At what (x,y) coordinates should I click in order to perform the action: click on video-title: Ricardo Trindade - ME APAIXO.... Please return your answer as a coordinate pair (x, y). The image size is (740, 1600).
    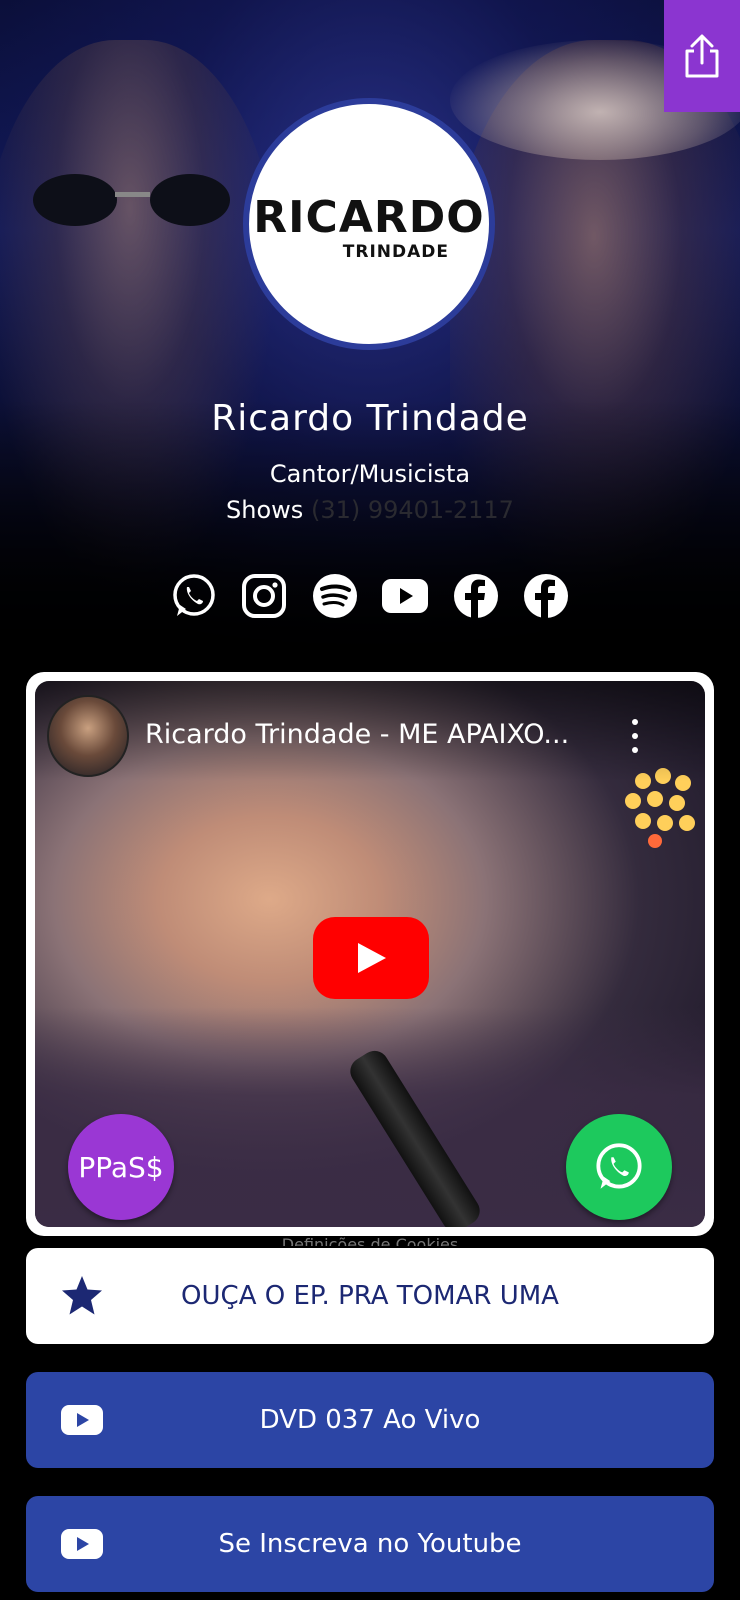
    Looking at the image, I should click on (365, 734).